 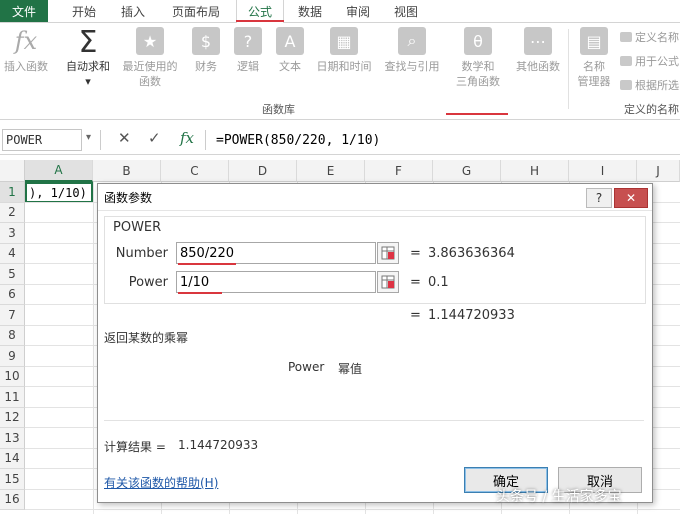 I want to click on cancel-icon: ✕, so click(x=124, y=138).